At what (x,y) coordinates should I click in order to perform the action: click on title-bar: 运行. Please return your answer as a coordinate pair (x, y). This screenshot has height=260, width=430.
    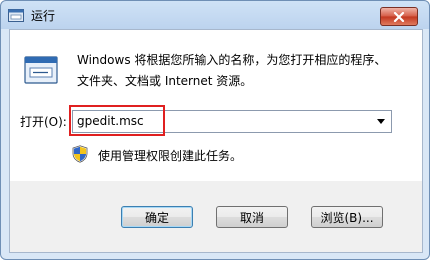
    Looking at the image, I should click on (215, 15).